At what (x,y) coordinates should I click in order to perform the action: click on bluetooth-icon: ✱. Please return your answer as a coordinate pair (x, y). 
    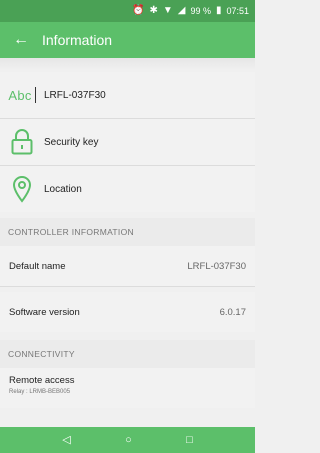
    Looking at the image, I should click on (153, 10).